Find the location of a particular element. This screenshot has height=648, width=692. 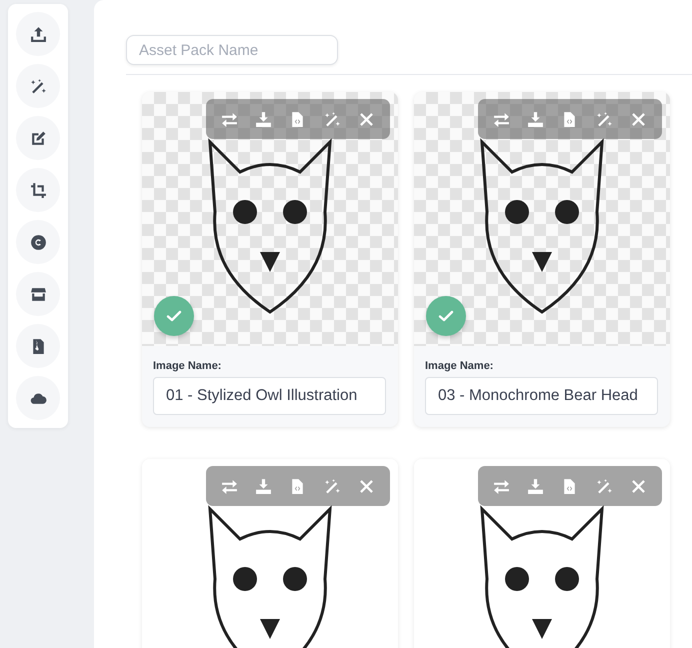

crop-icon is located at coordinates (38, 190).